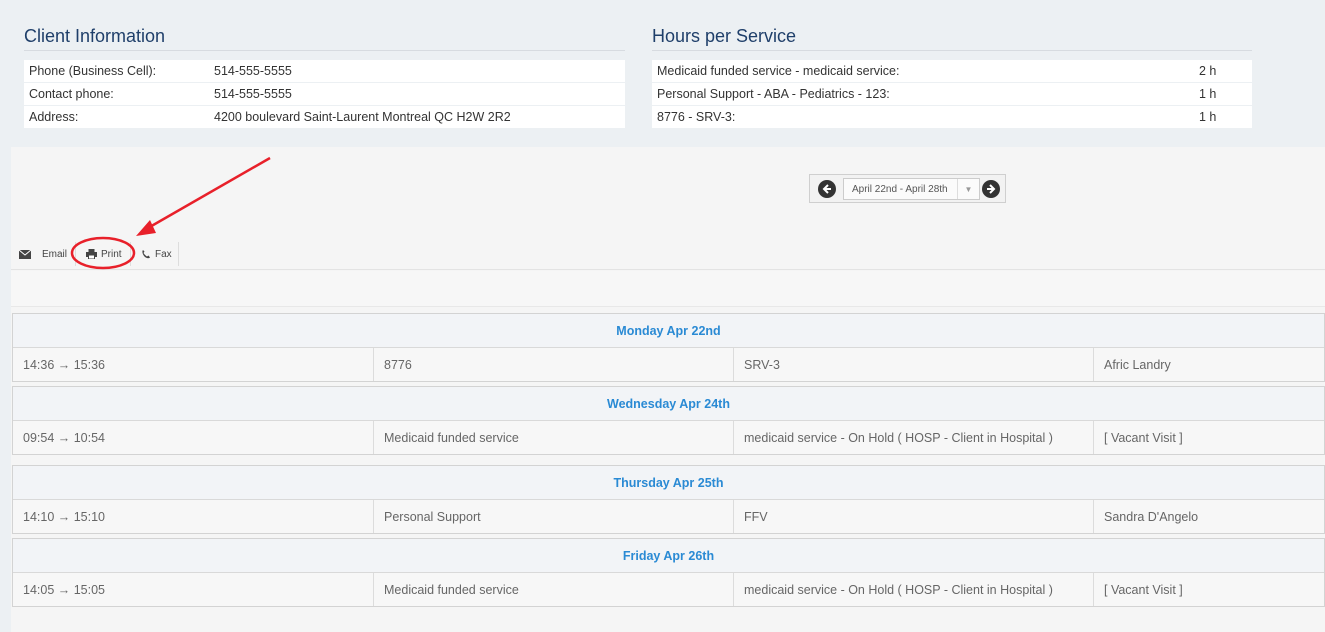  What do you see at coordinates (696, 117) in the screenshot?
I see `service-label: 8776 - SRV-3:` at bounding box center [696, 117].